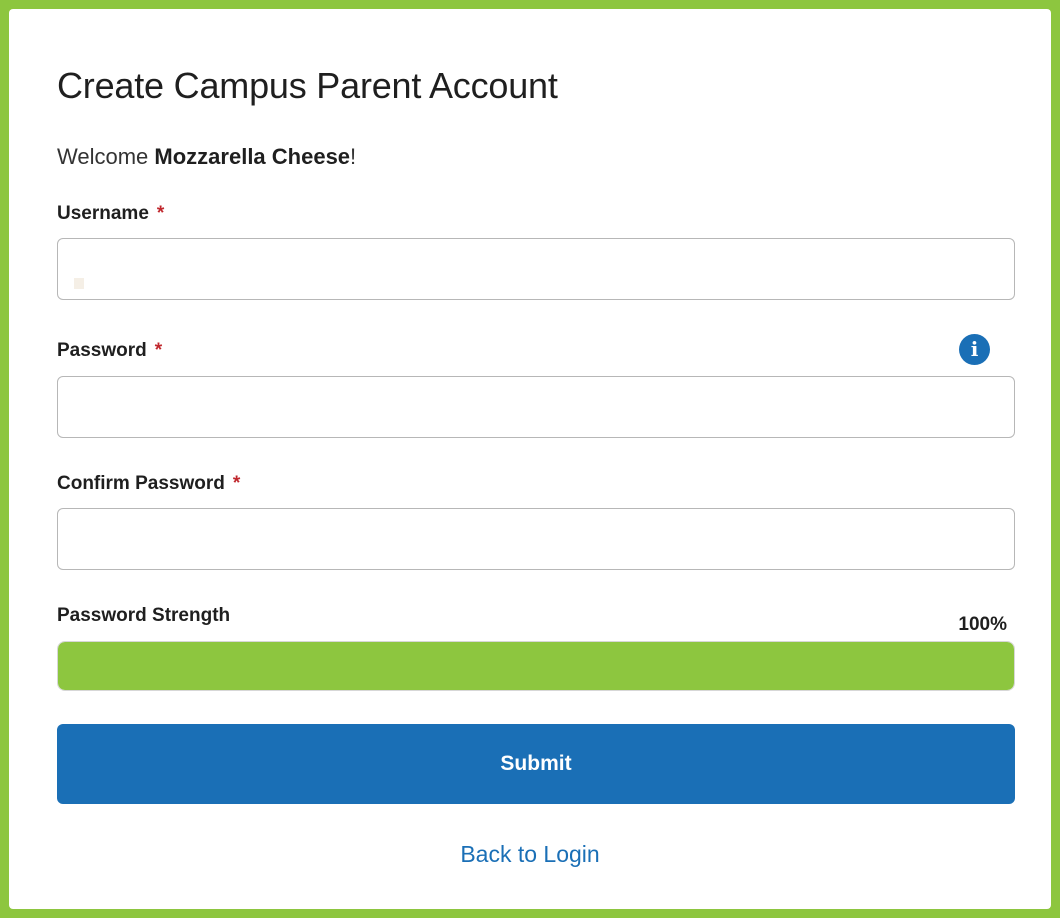 Image resolution: width=1060 pixels, height=918 pixels. What do you see at coordinates (536, 539) in the screenshot?
I see `confirm-password-input` at bounding box center [536, 539].